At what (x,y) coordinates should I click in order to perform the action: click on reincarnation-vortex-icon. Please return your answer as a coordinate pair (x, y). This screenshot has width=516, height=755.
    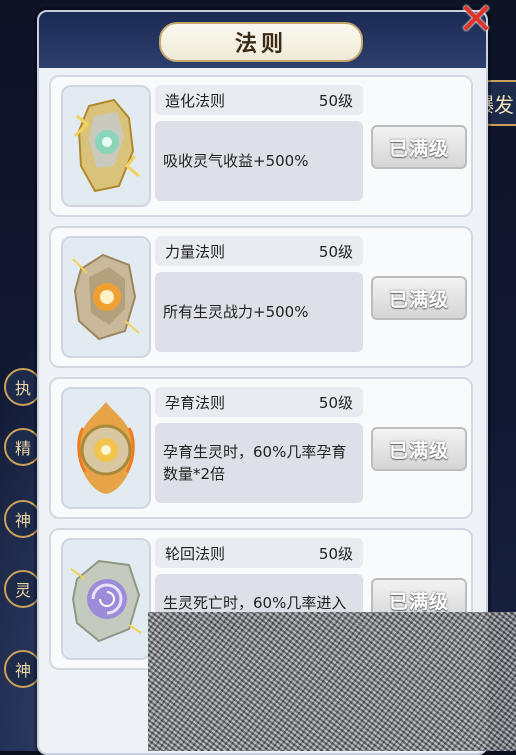
    Looking at the image, I should click on (106, 601).